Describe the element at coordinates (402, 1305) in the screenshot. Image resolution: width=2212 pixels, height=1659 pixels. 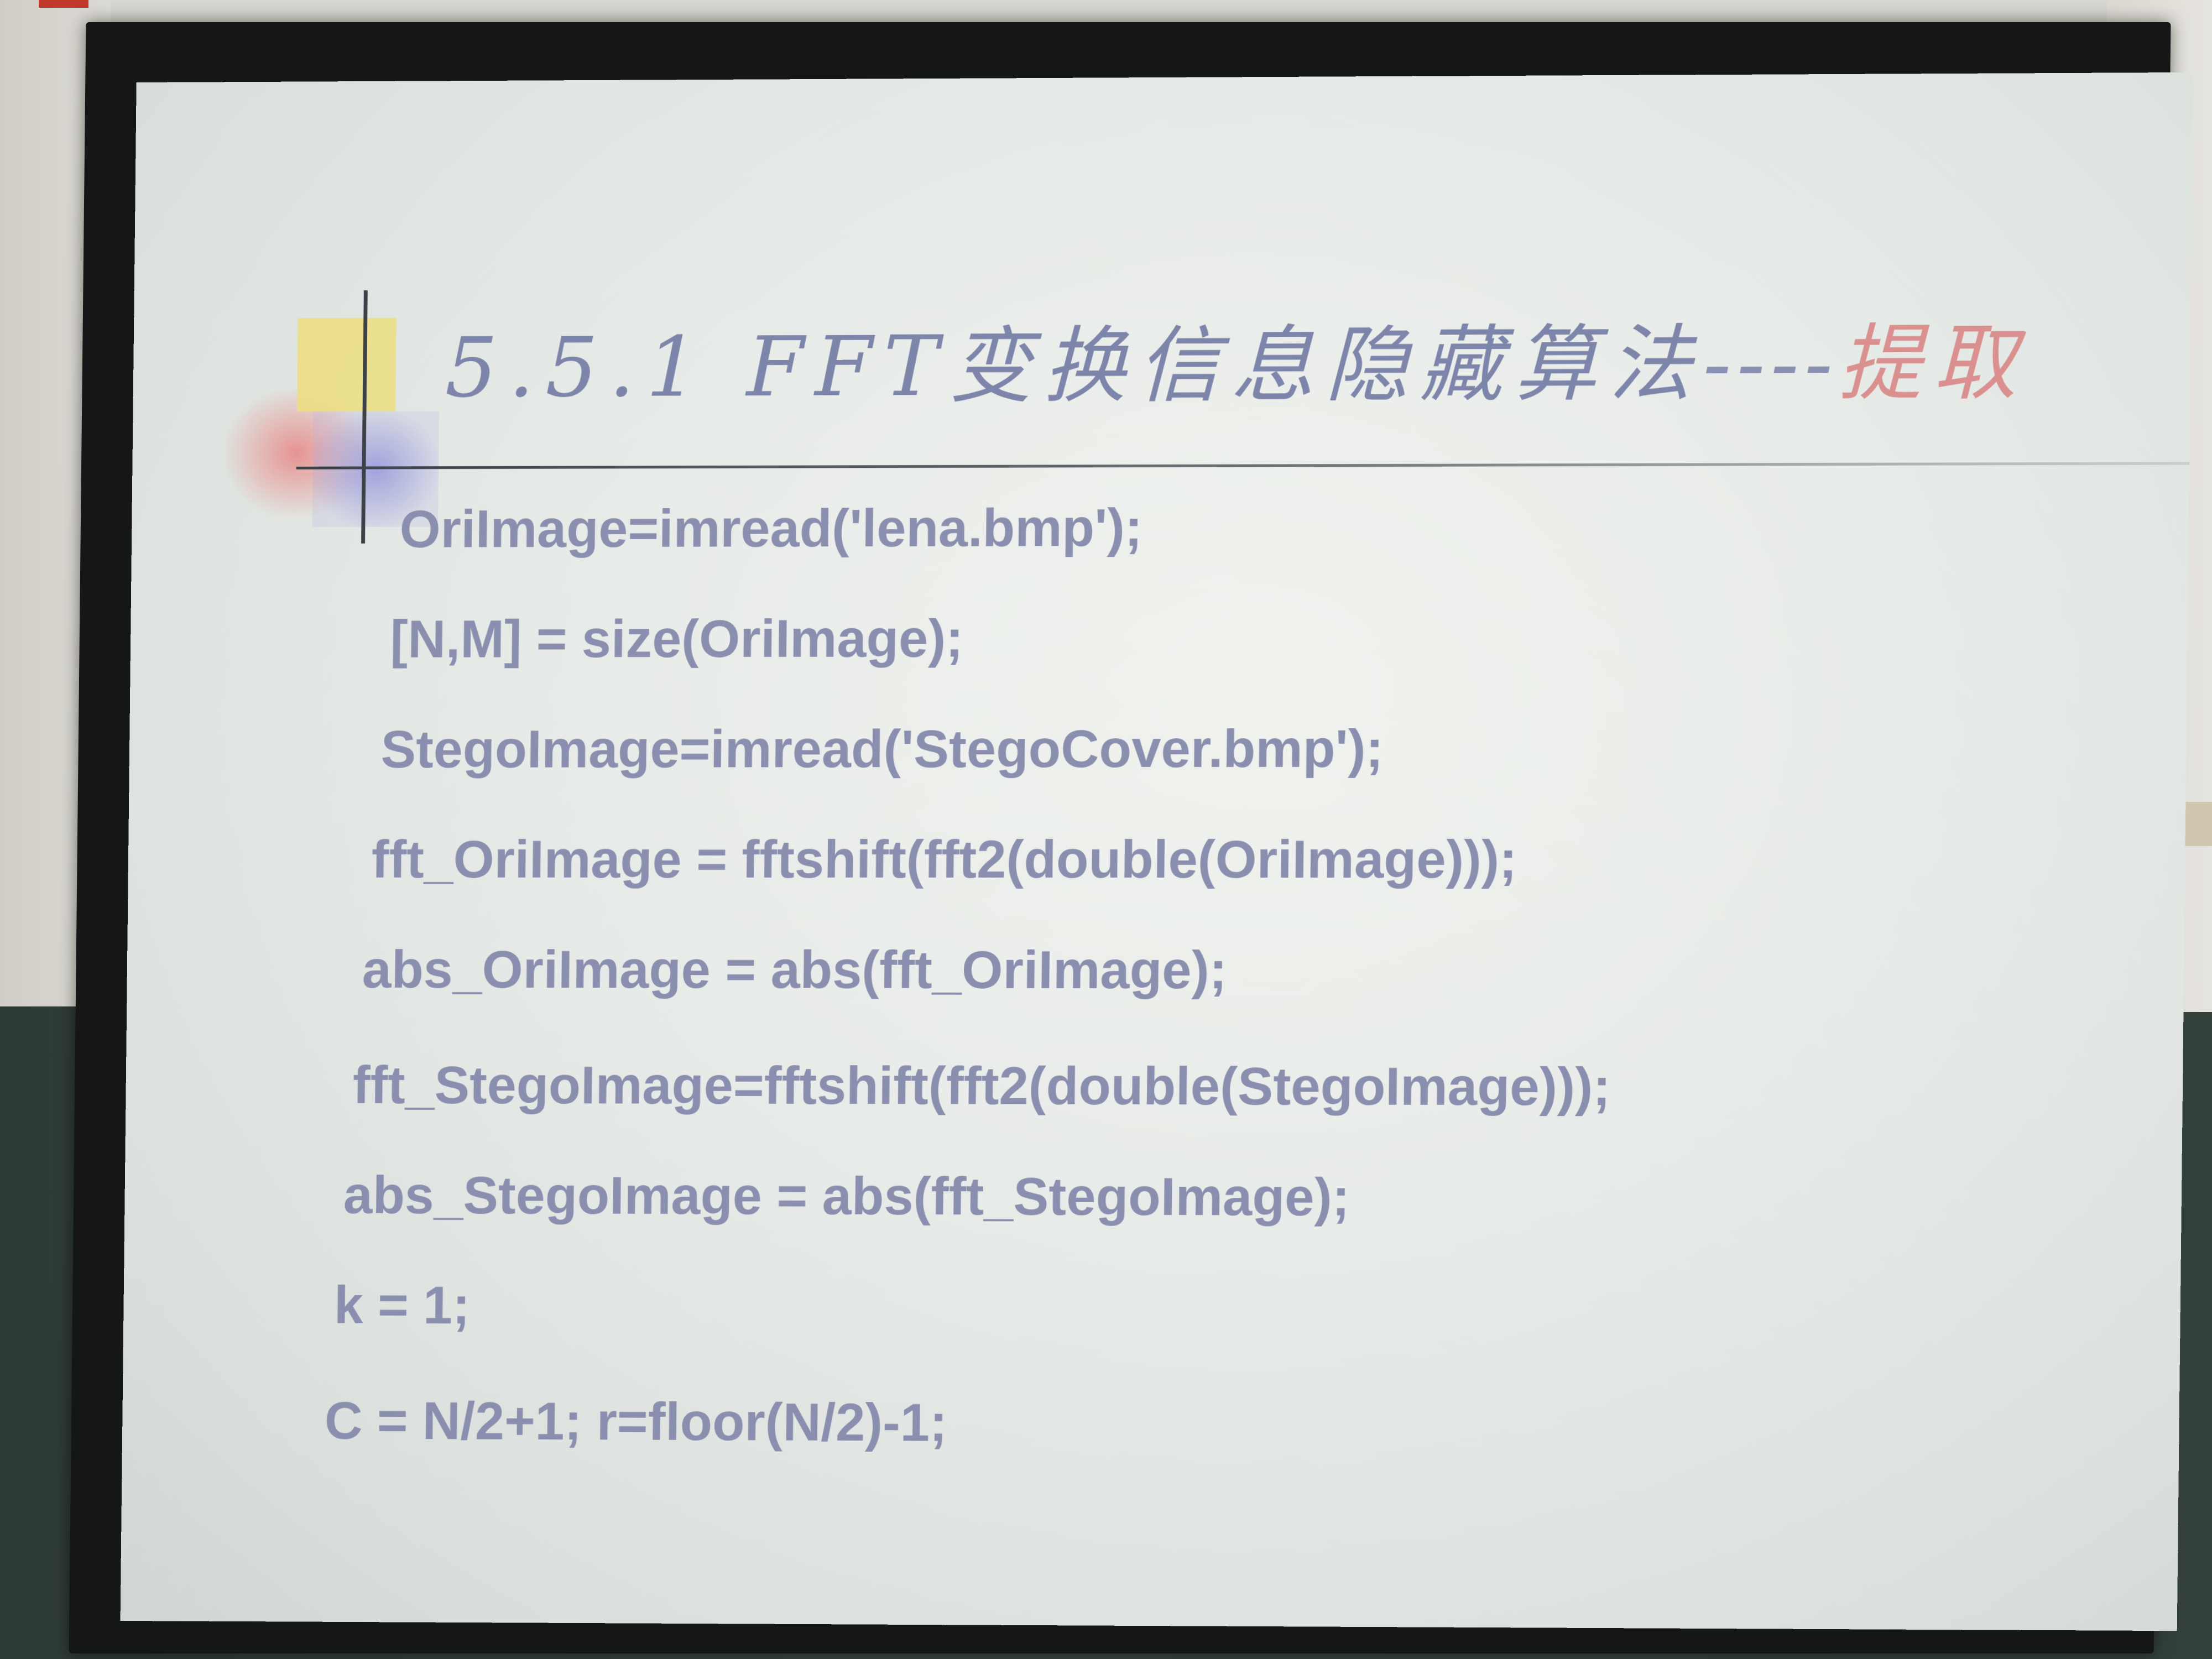
I see `code-line: k = 1;` at that location.